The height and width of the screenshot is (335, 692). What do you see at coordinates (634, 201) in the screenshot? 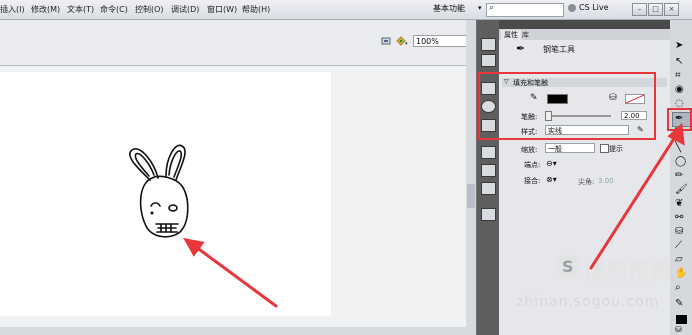
I see `annotation-arrow-tool` at bounding box center [634, 201].